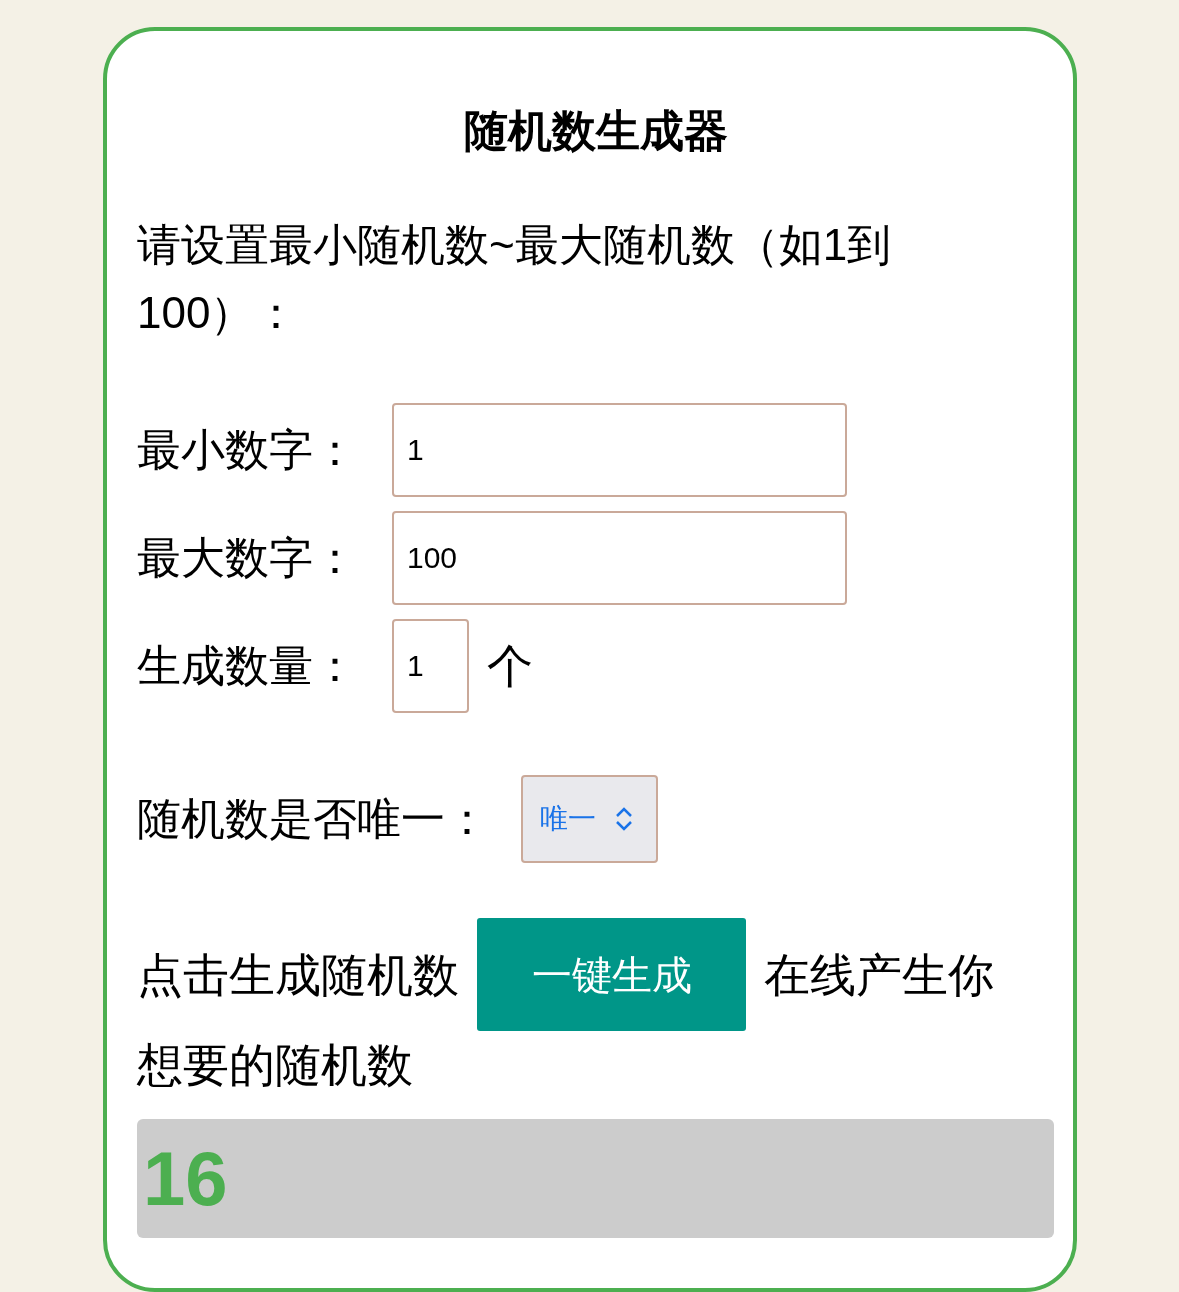 This screenshot has height=1292, width=1179. Describe the element at coordinates (624, 819) in the screenshot. I see `chevron-updown-icon` at that location.